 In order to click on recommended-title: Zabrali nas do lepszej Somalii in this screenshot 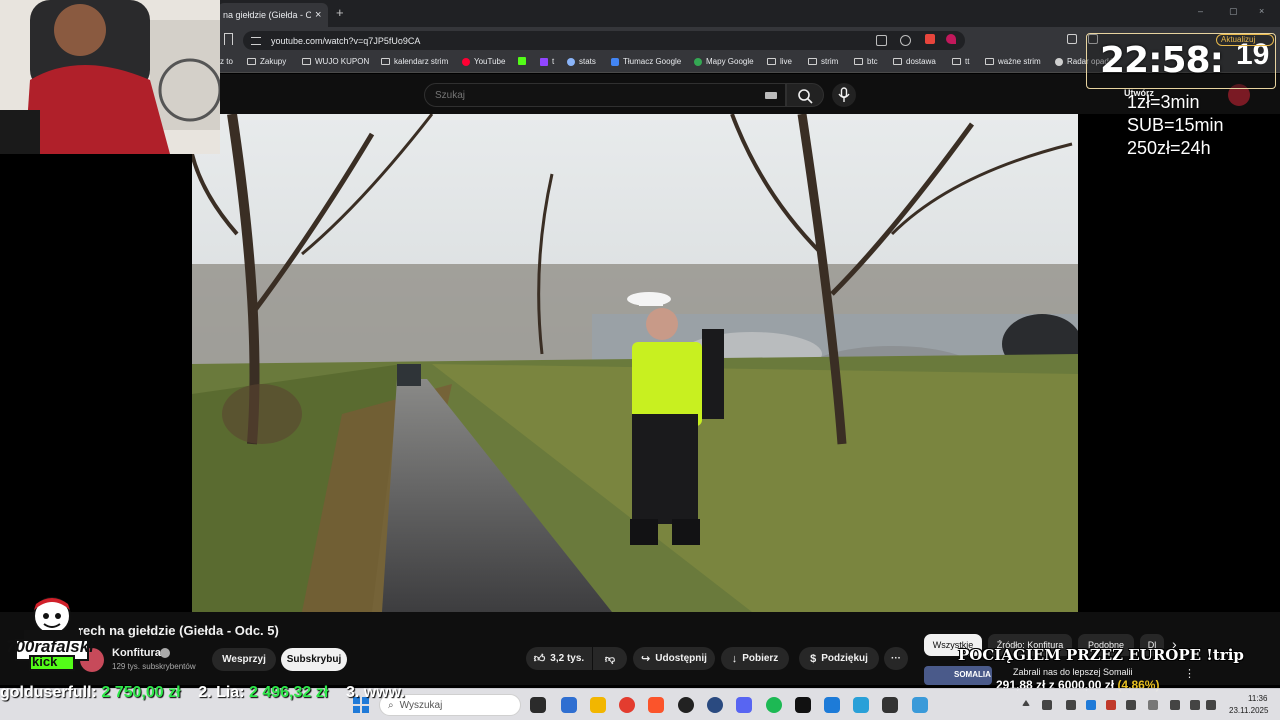, I will do `click(1073, 672)`.